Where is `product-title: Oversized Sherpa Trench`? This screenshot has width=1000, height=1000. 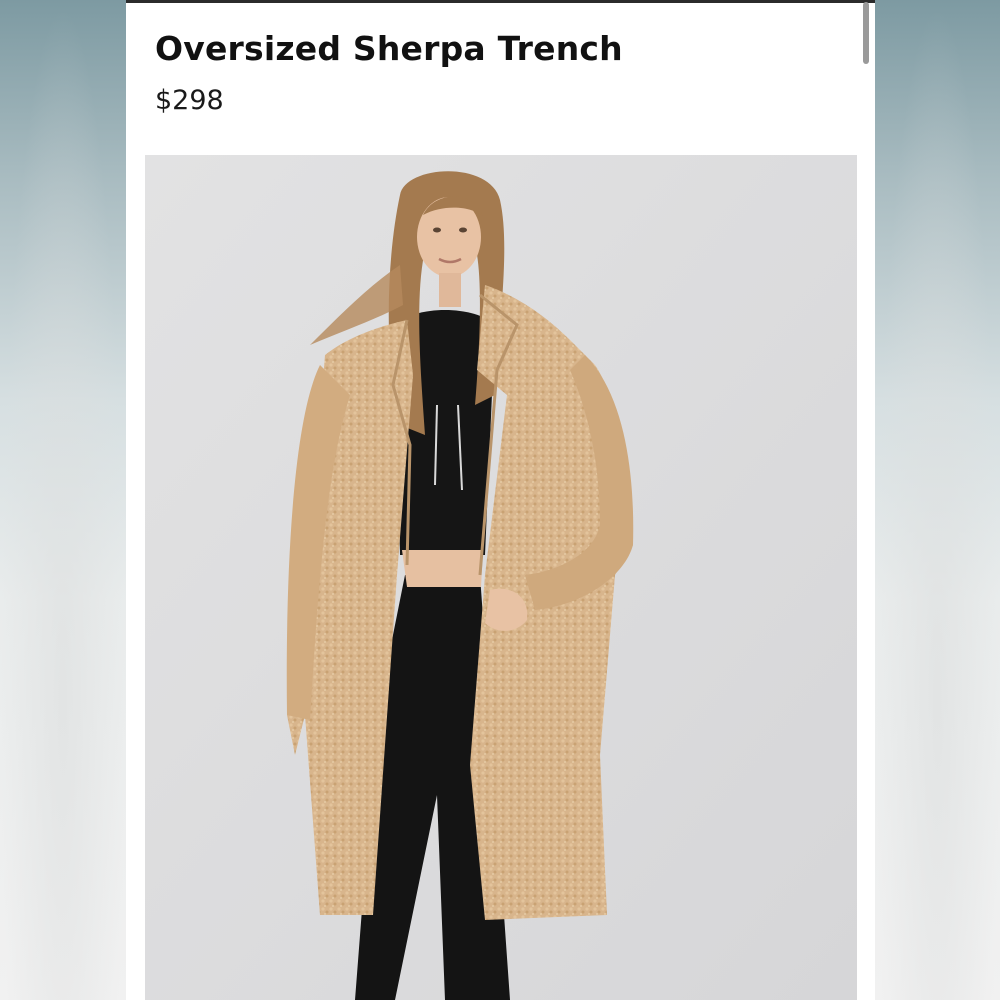
product-title: Oversized Sherpa Trench is located at coordinates (389, 48).